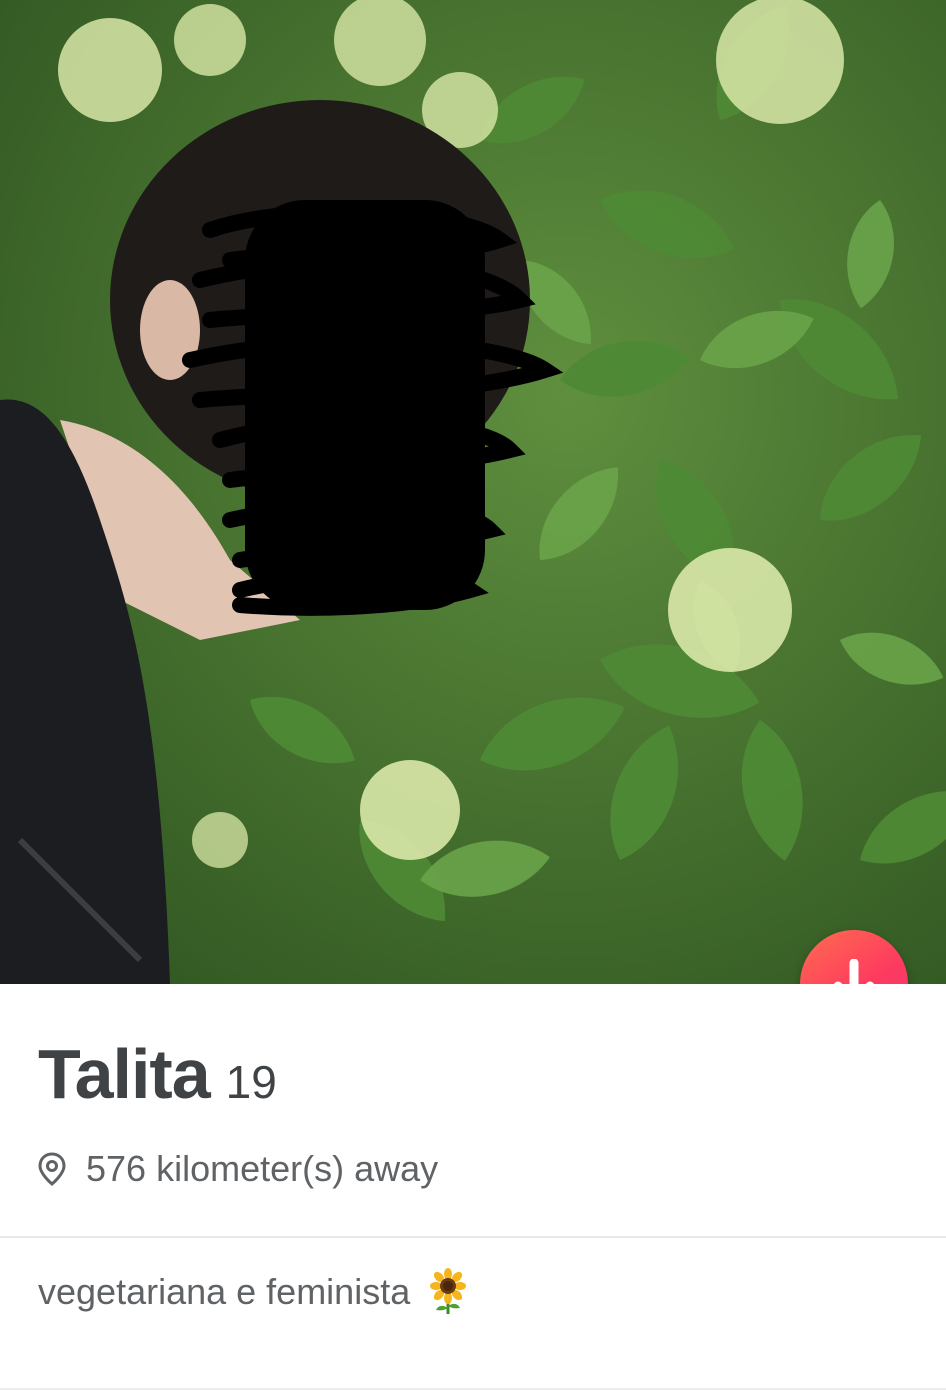 Image resolution: width=946 pixels, height=1396 pixels. I want to click on section-divider, so click(473, 1237).